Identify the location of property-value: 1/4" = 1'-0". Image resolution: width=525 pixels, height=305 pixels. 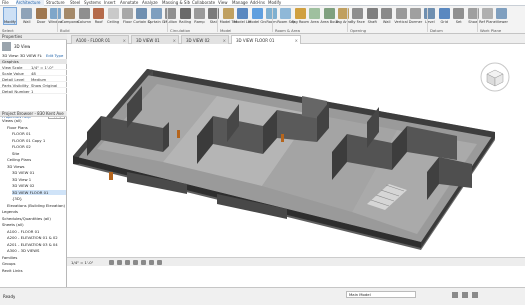
(48, 67).